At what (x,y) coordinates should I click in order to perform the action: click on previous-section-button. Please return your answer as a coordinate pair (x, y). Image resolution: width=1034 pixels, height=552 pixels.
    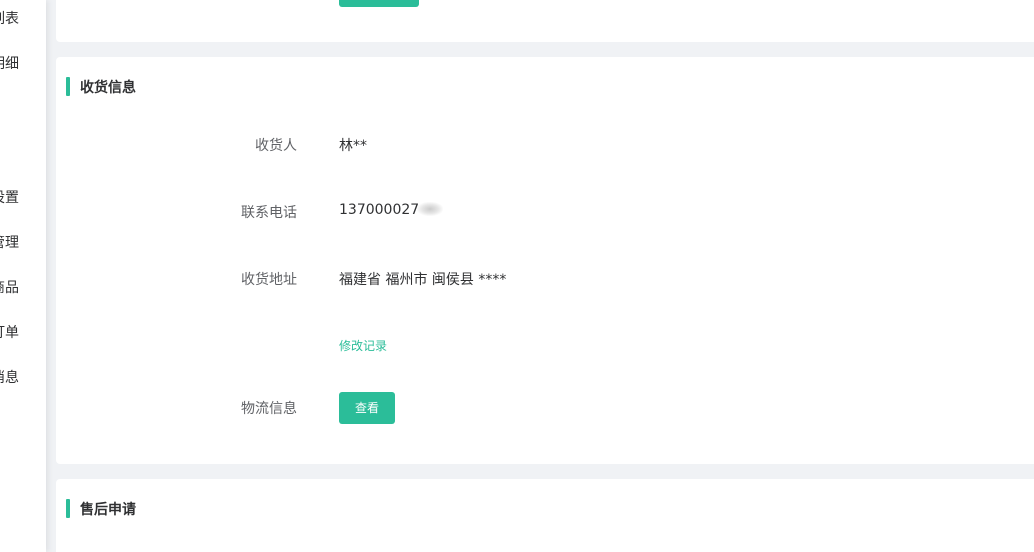
    Looking at the image, I should click on (379, 3).